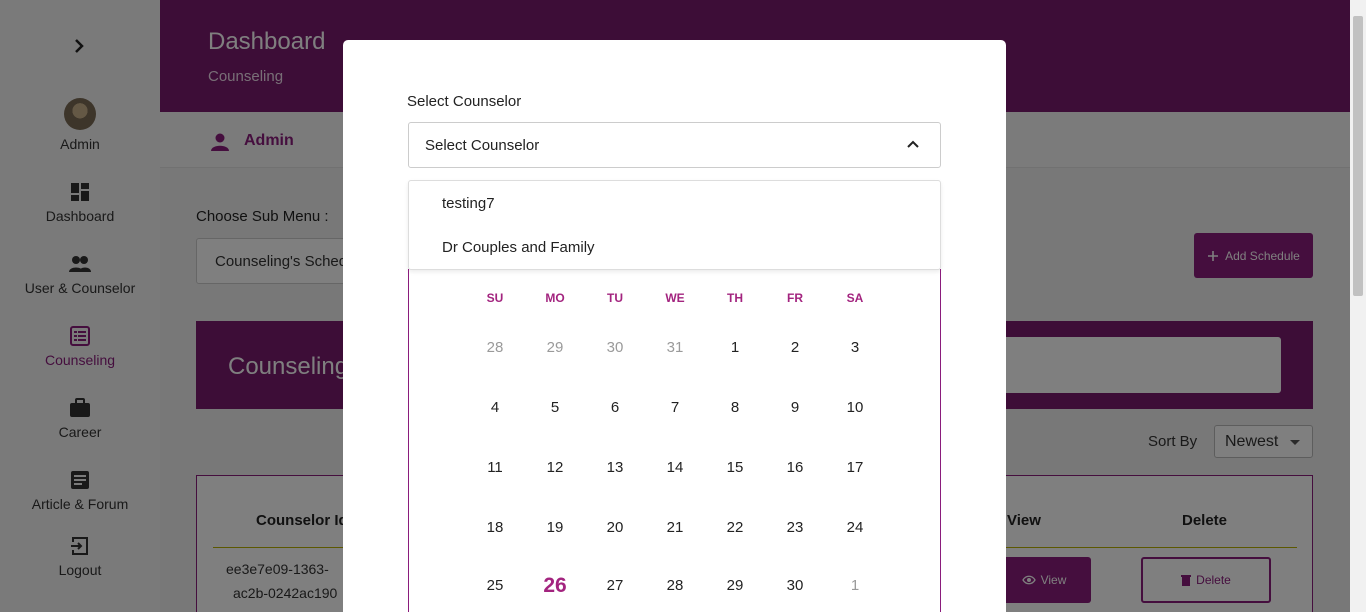  Describe the element at coordinates (735, 407) in the screenshot. I see `calendar-day: 8` at that location.